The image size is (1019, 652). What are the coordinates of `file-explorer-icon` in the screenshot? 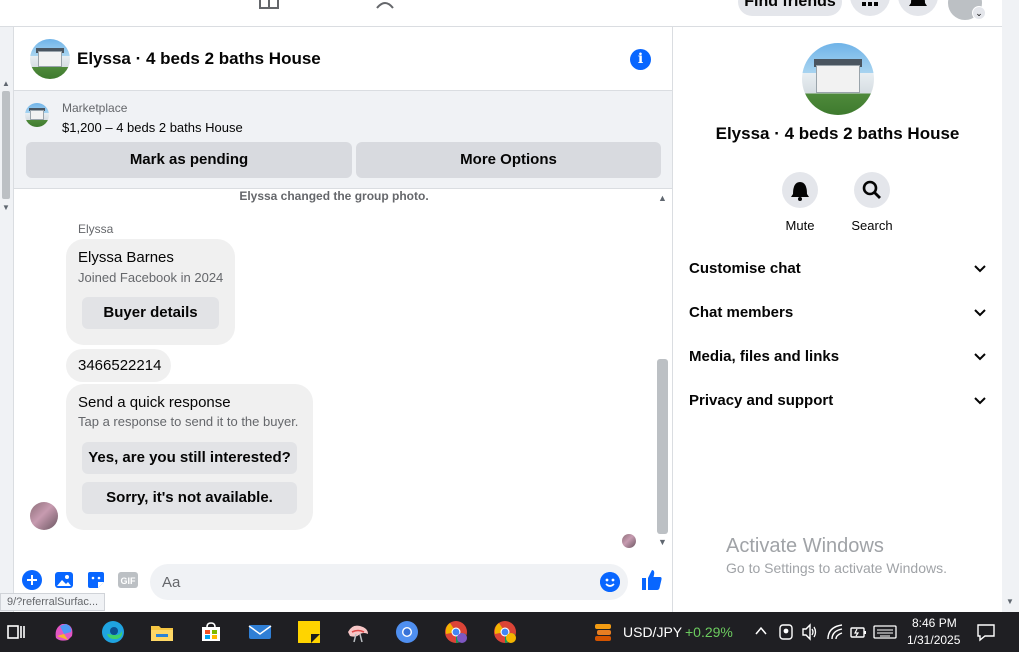 It's located at (162, 632).